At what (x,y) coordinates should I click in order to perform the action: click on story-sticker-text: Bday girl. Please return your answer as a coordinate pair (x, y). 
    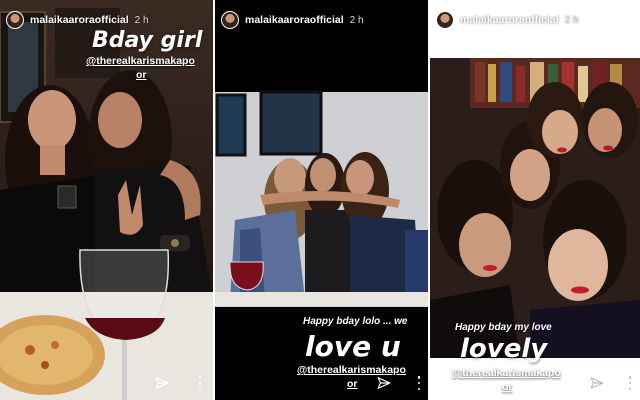
    Looking at the image, I should click on (147, 40).